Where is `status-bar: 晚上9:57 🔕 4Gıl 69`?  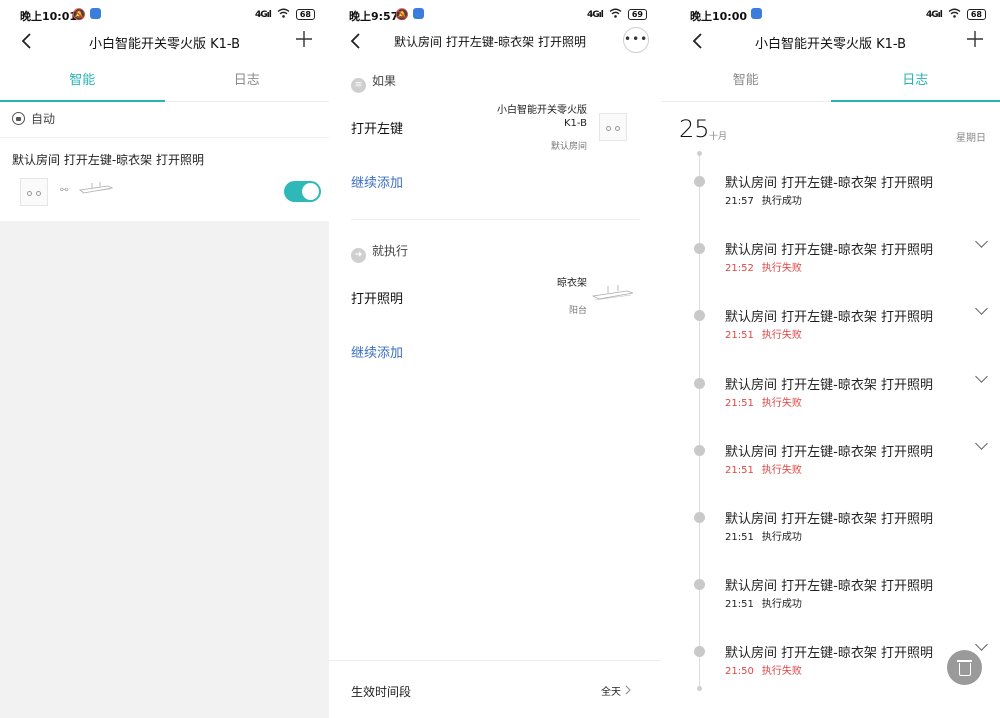 status-bar: 晚上9:57 🔕 4Gıl 69 is located at coordinates (495, 15).